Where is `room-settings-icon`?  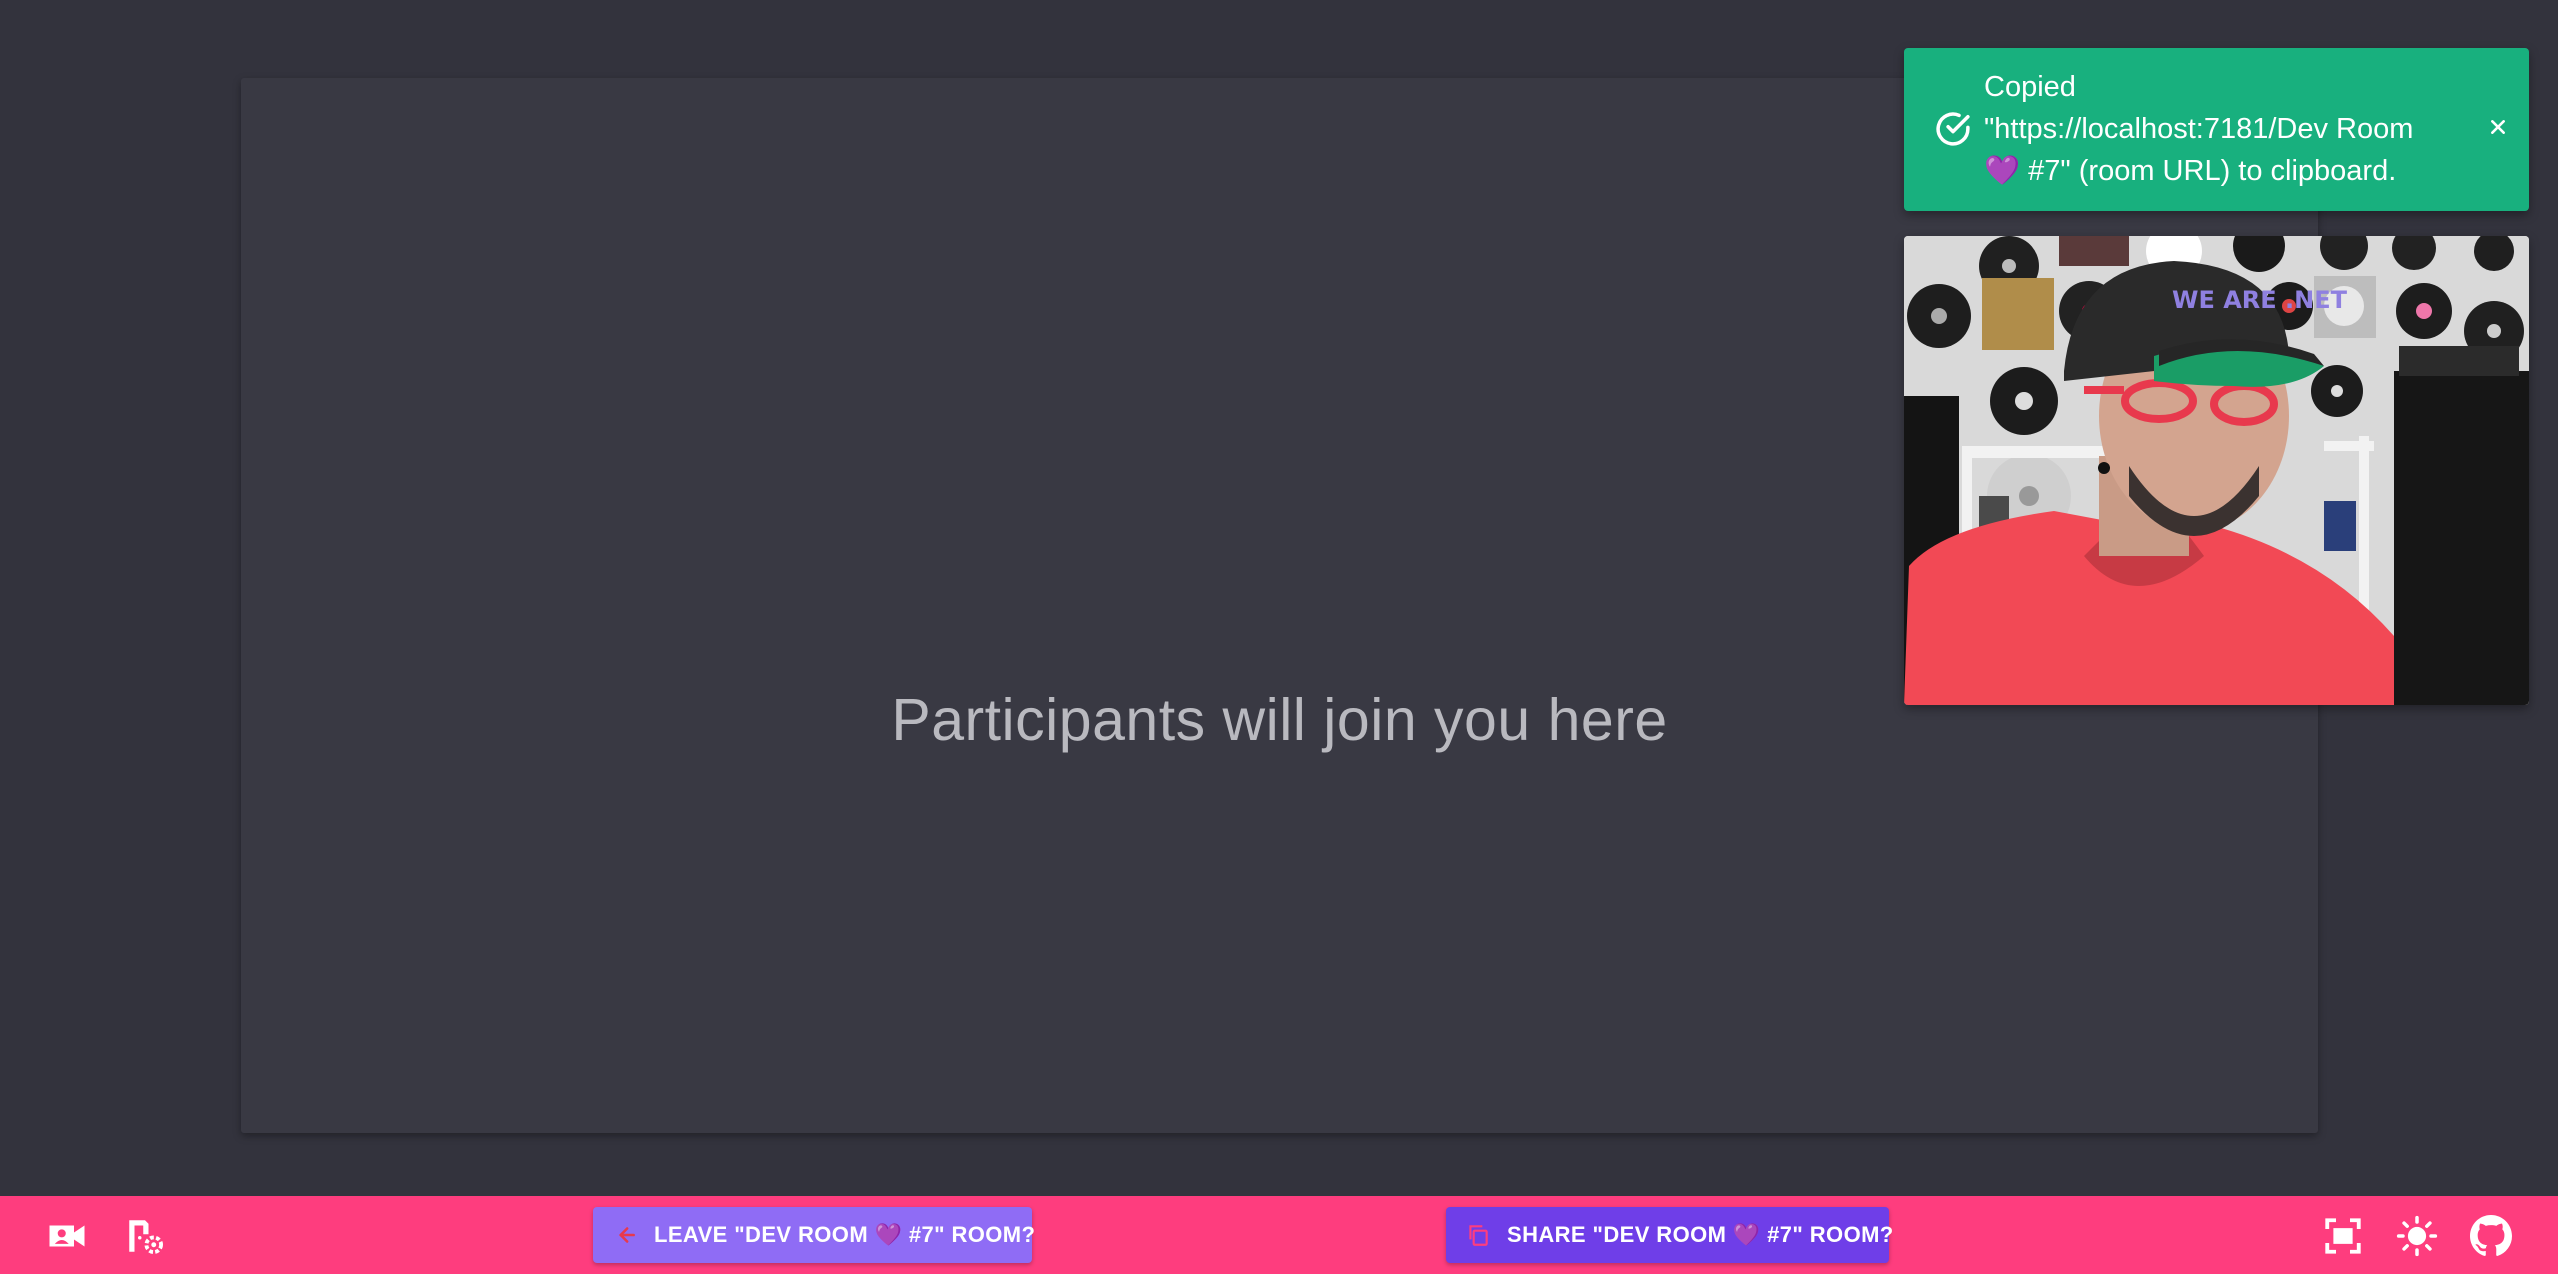 room-settings-icon is located at coordinates (145, 1236).